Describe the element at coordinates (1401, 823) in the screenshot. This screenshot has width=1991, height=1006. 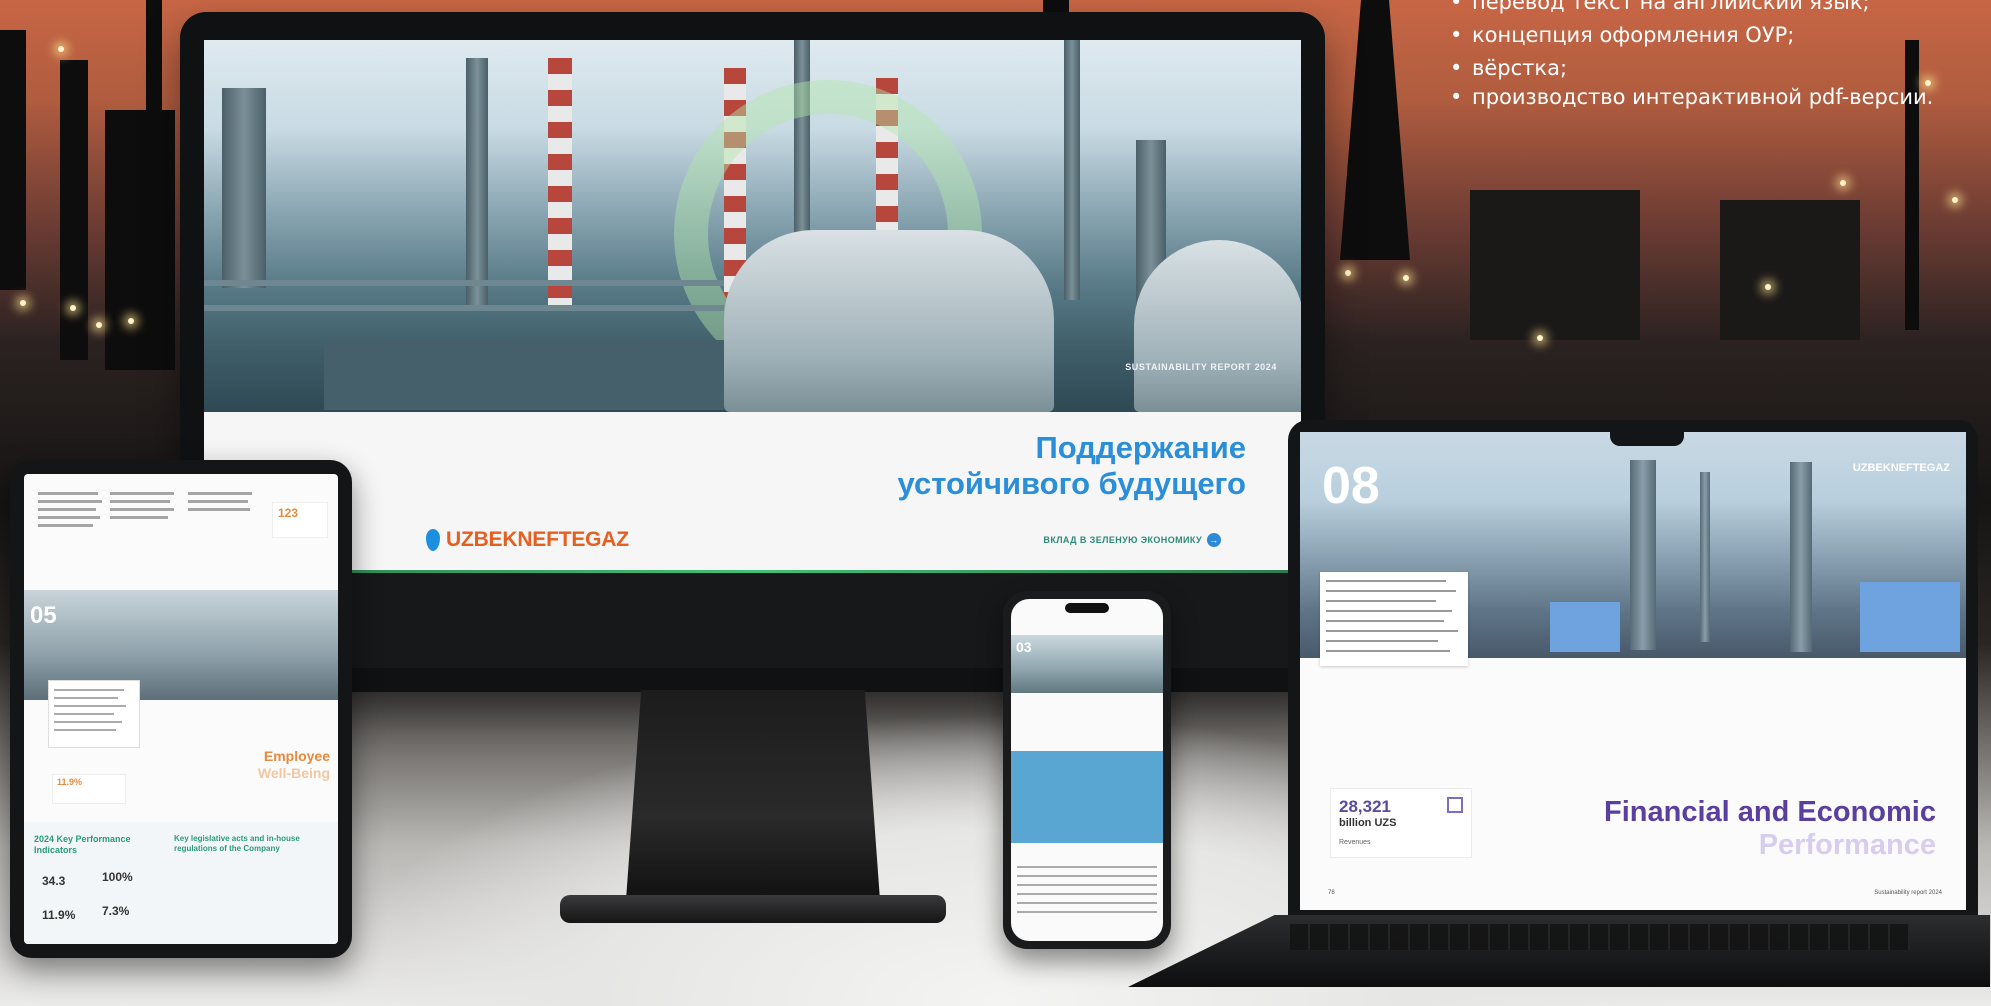
I see `revenue-box: 28,321 billion UZS Revenues` at that location.